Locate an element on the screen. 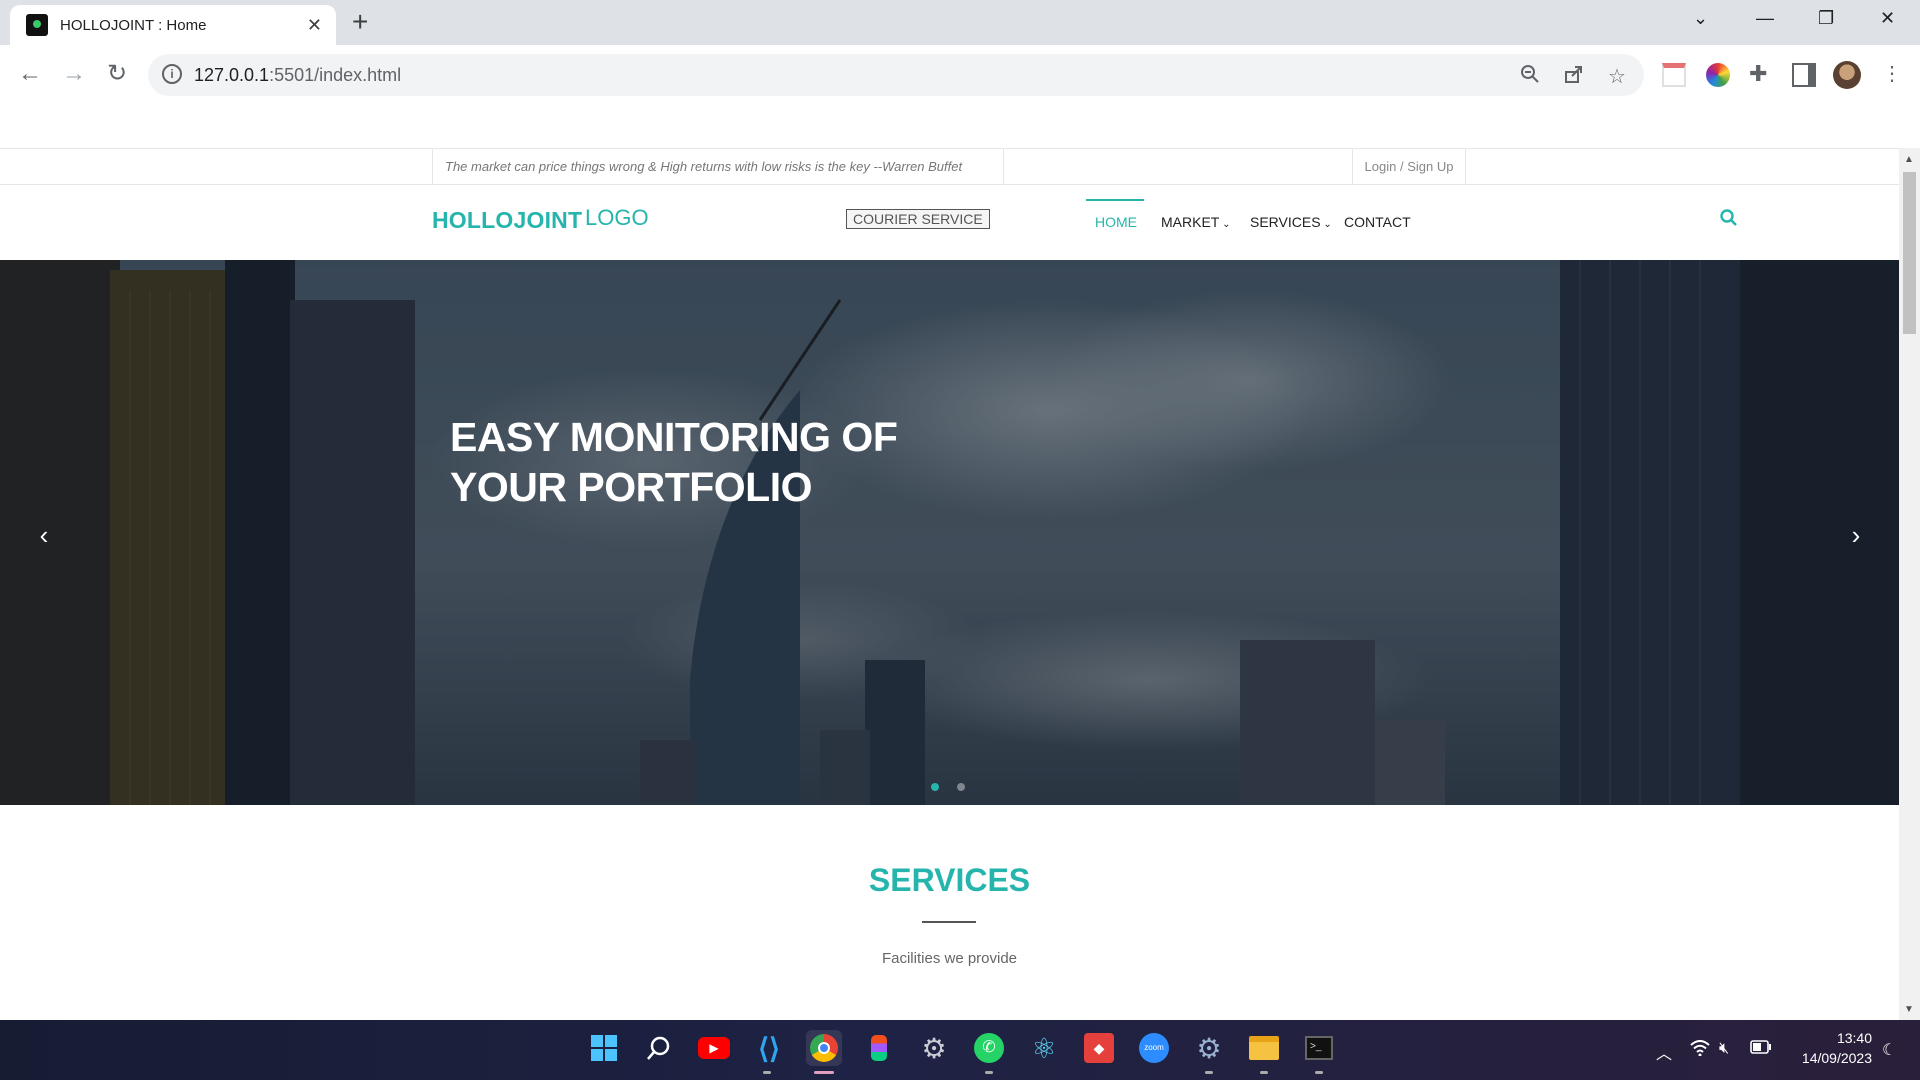  nav-market-link: MARKET ⌄ is located at coordinates (1196, 222).